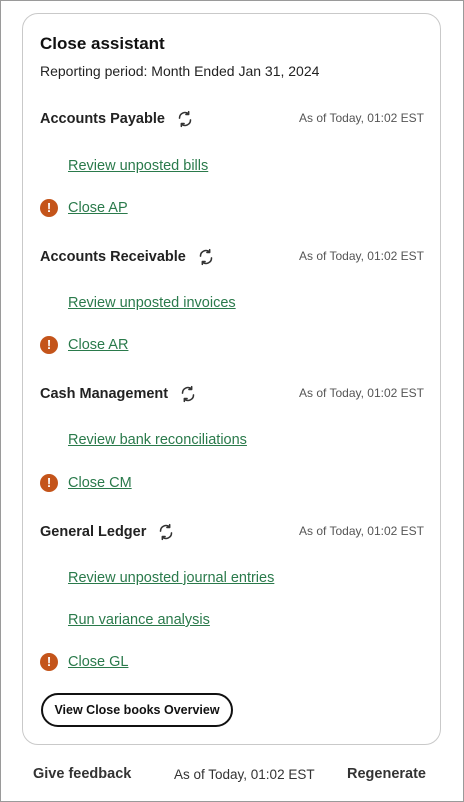 This screenshot has width=464, height=802. I want to click on section-header-ar: Accounts Receivable, so click(128, 257).